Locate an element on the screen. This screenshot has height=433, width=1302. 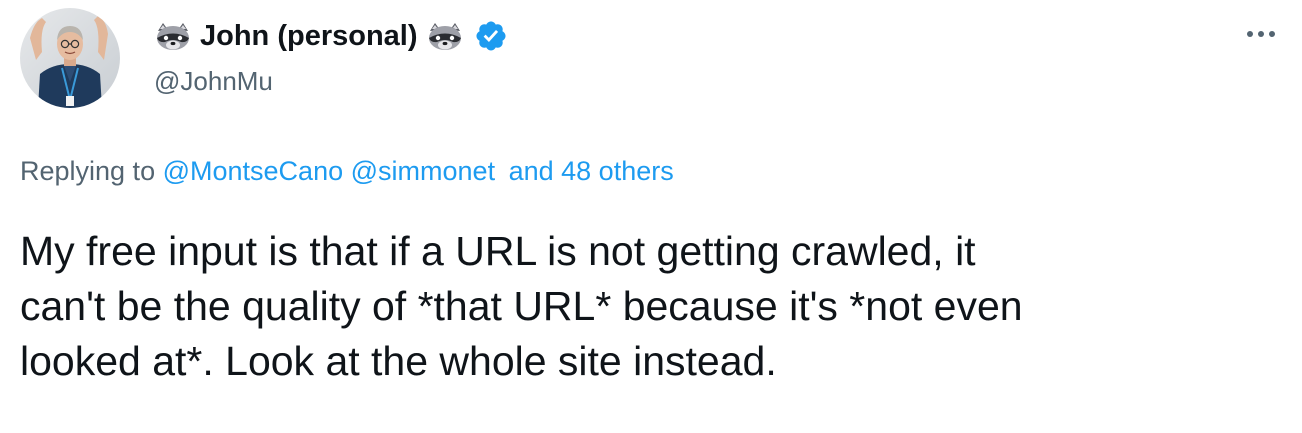
more-horizontal-icon is located at coordinates (1261, 34).